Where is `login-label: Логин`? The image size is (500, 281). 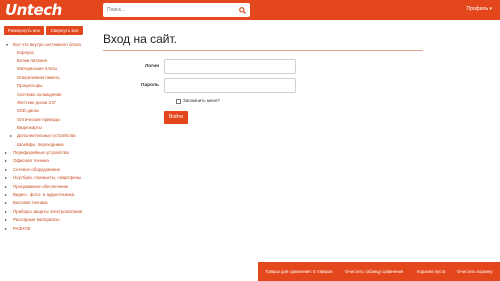
login-label: Логин is located at coordinates (152, 66).